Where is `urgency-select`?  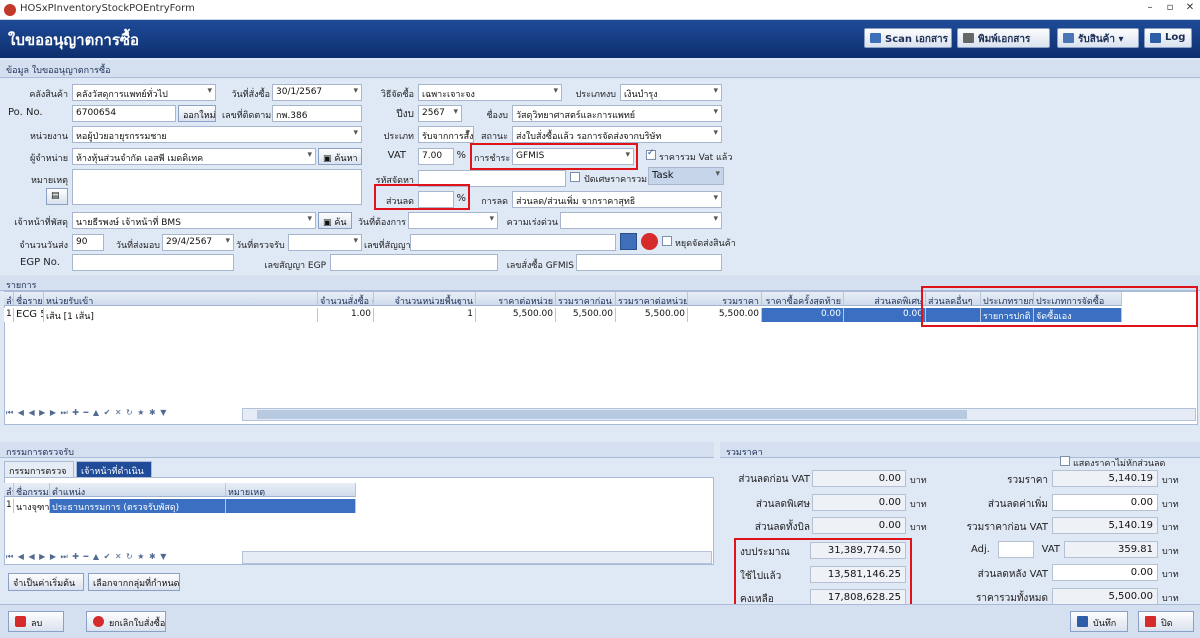
urgency-select is located at coordinates (641, 220).